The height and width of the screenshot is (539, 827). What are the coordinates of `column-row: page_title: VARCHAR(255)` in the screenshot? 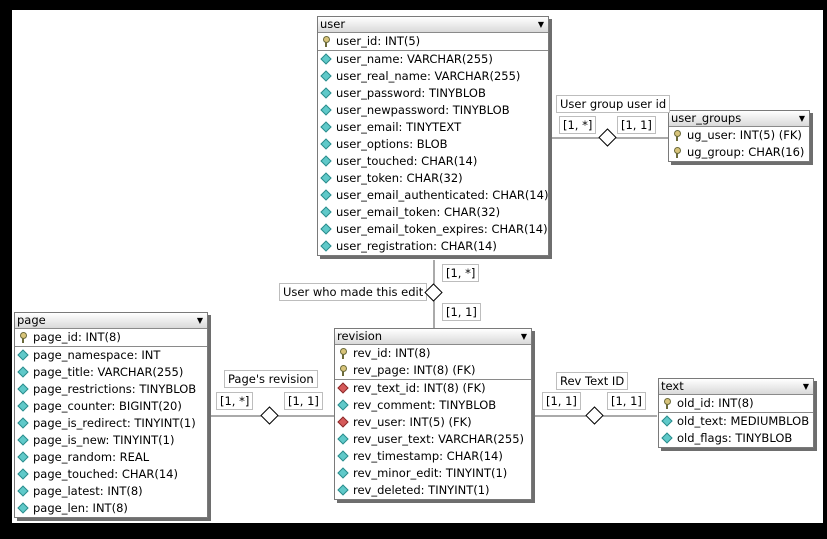 It's located at (111, 372).